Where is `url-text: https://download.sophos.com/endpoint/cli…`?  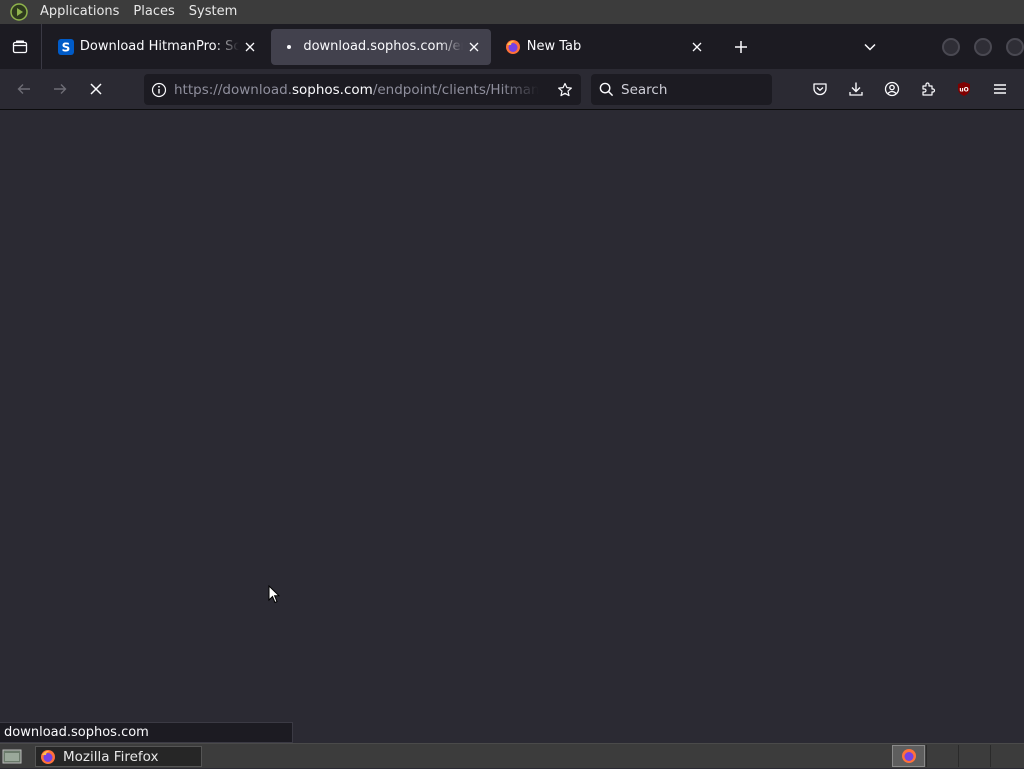
url-text: https://download.sophos.com/endpoint/cli… is located at coordinates (356, 90).